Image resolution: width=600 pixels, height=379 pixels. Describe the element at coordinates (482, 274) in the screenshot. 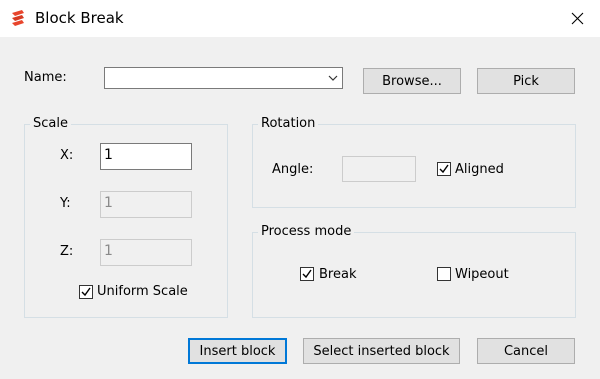

I see `wipeout-label: Wipeout` at that location.